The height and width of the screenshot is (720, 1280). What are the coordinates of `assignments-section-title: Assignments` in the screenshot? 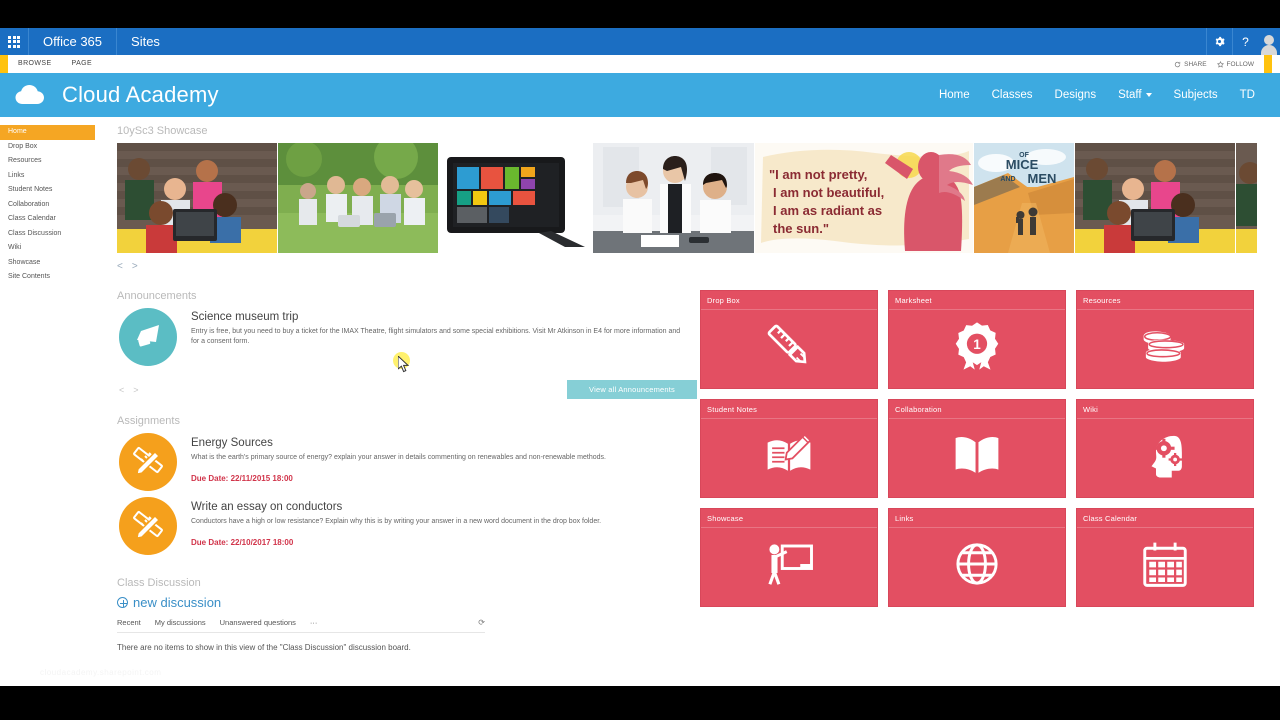 It's located at (148, 421).